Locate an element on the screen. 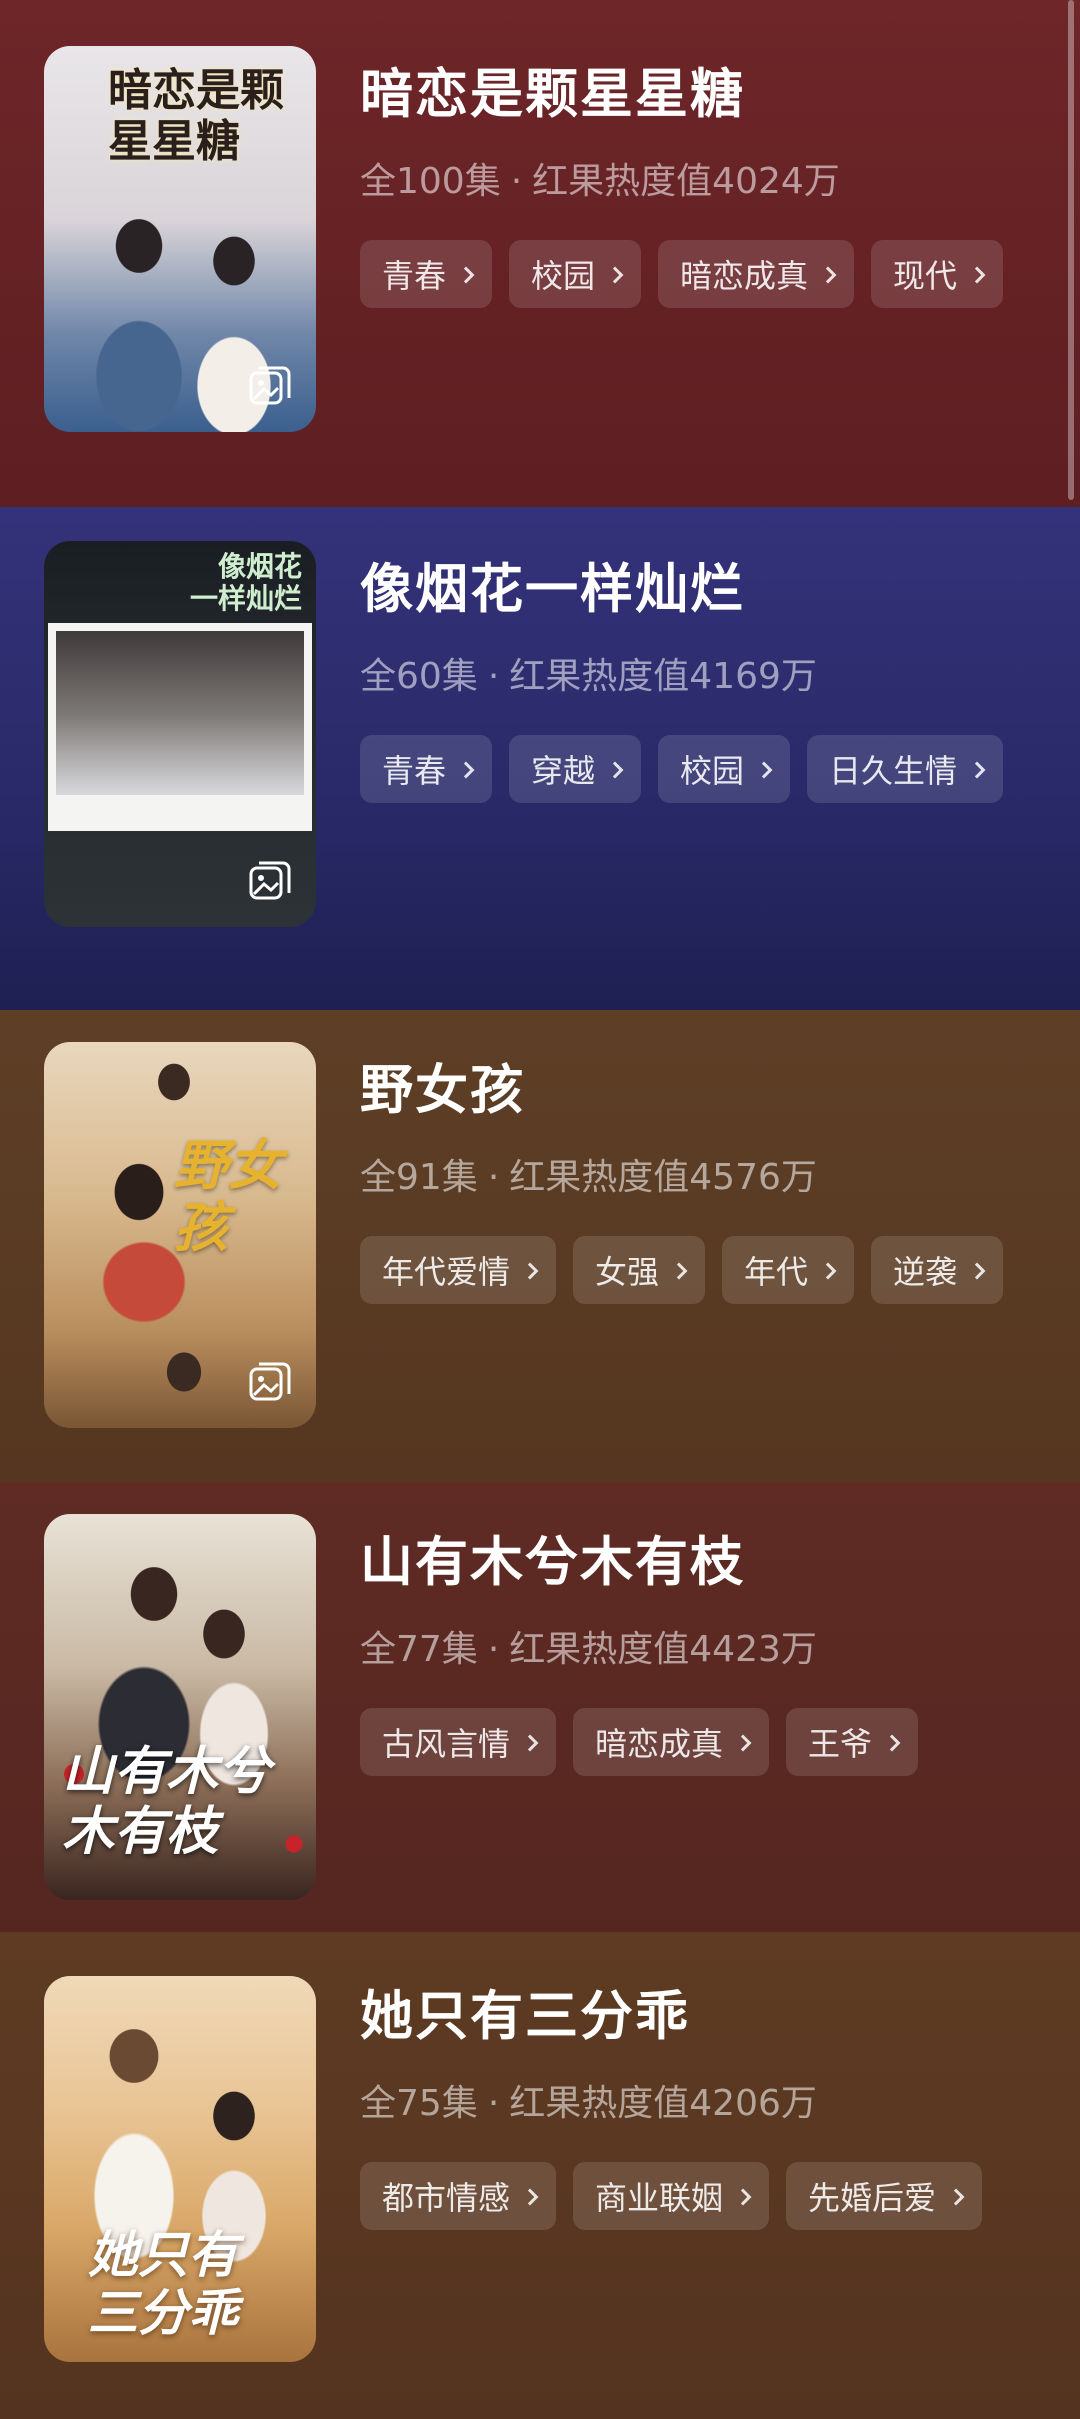  tag-label: 穿越 is located at coordinates (563, 771).